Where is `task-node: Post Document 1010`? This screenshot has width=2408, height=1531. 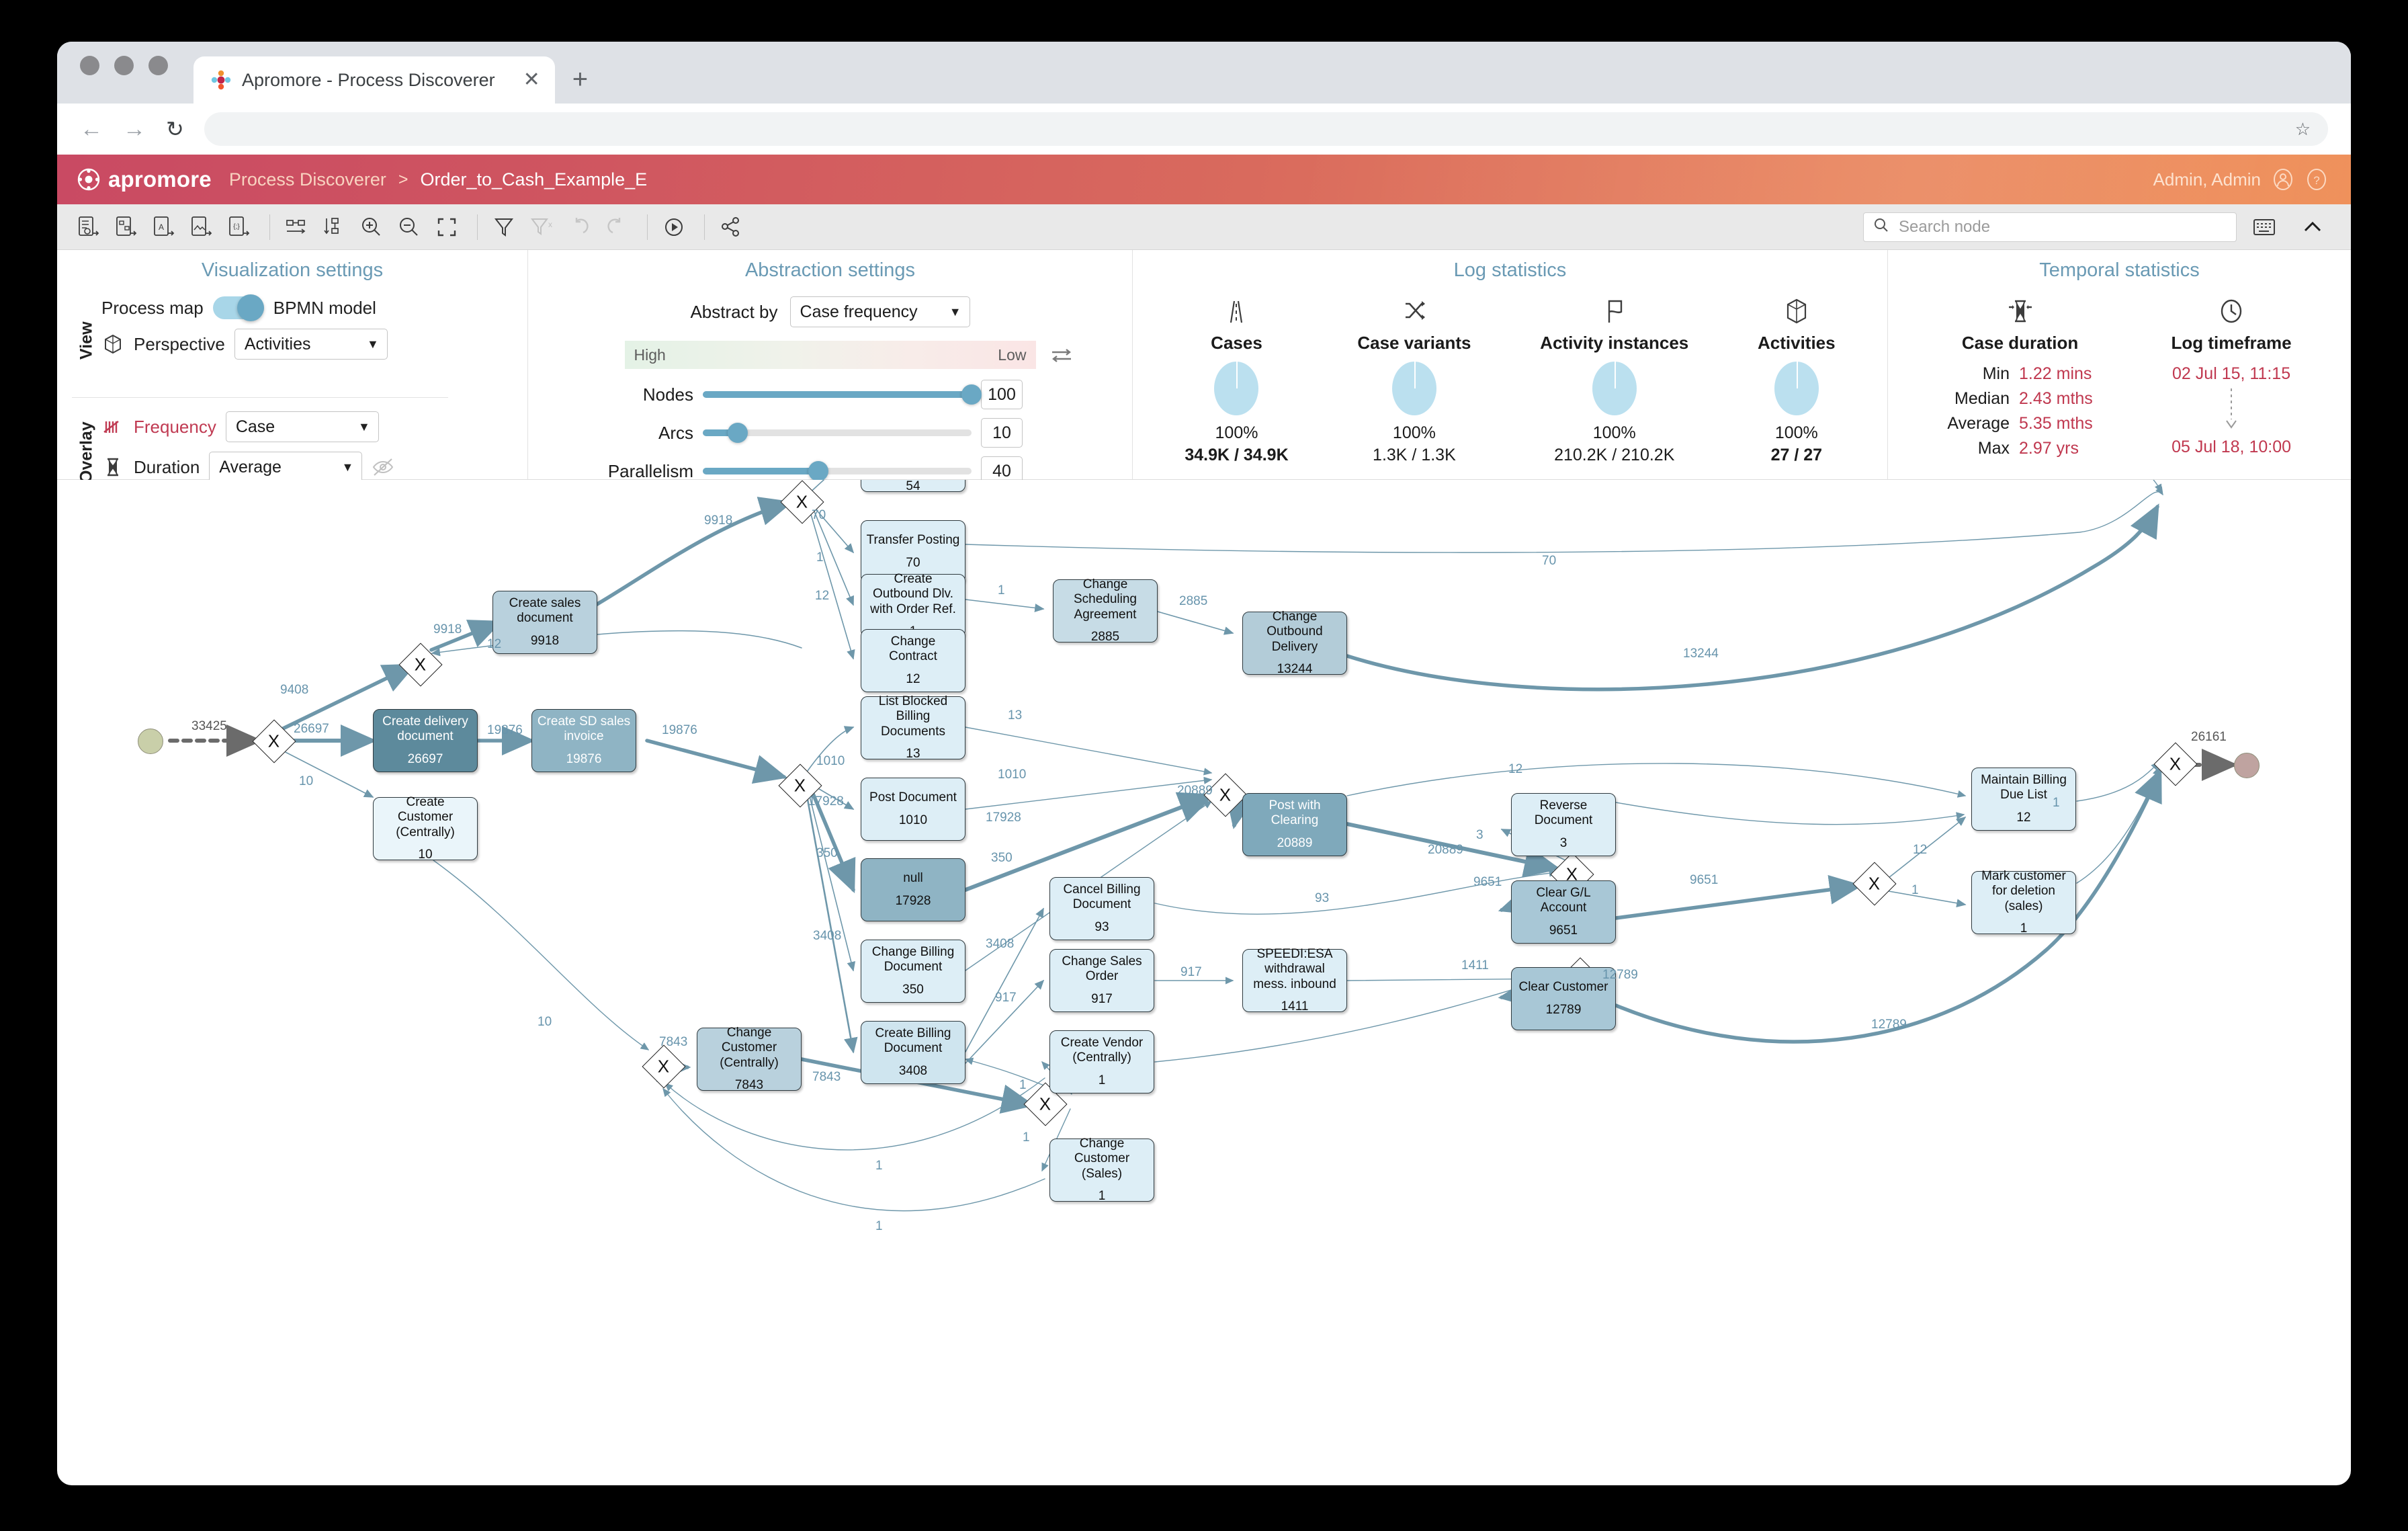
task-node: Post Document 1010 is located at coordinates (913, 810).